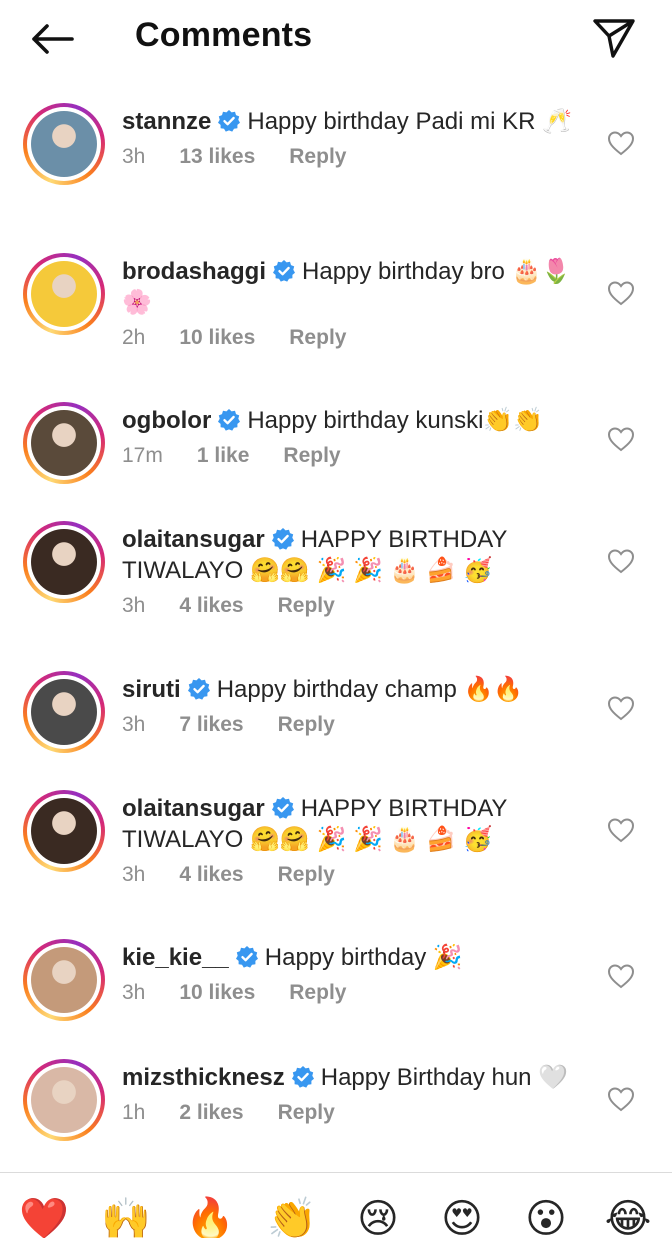  I want to click on comment-text: mizsthicknesz Happy Birthday hun 🤍, so click(352, 1077).